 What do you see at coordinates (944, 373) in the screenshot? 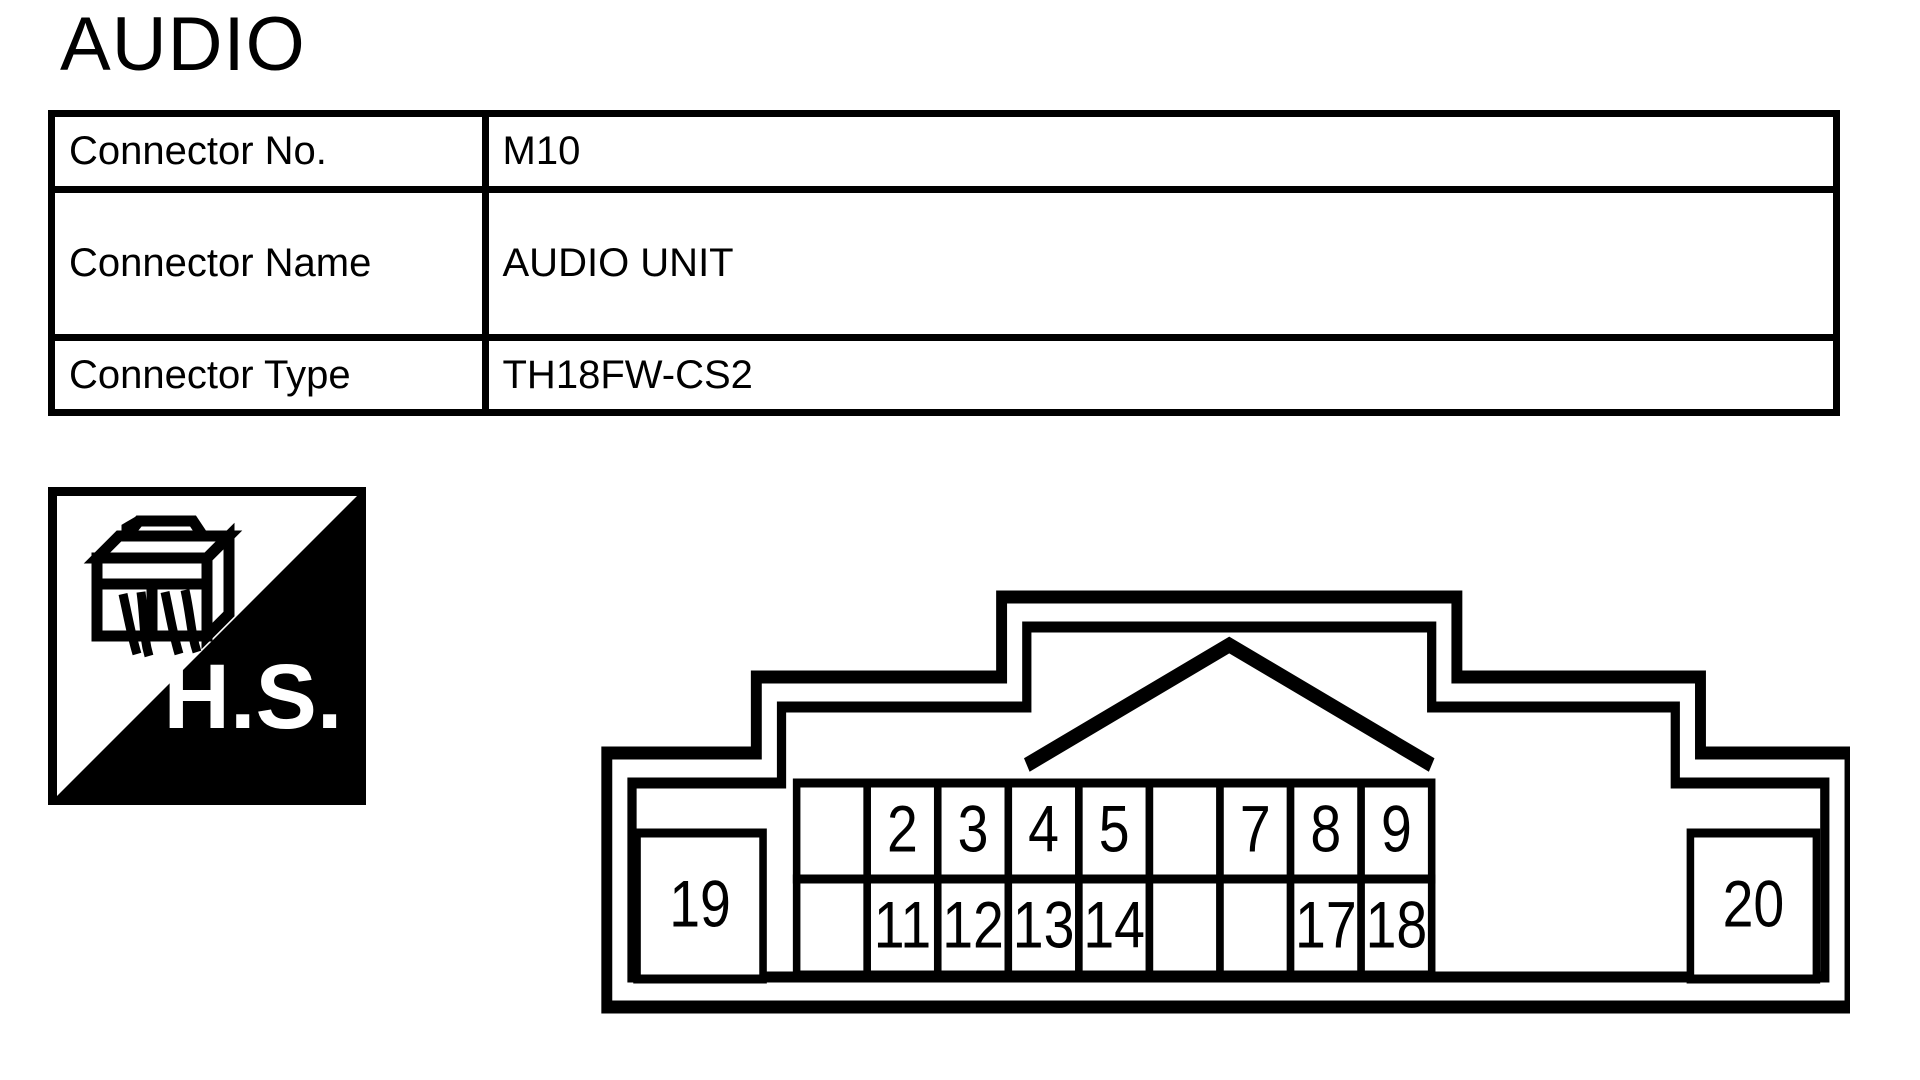
I see `table-row: Connector Type TH18FW-CS2` at bounding box center [944, 373].